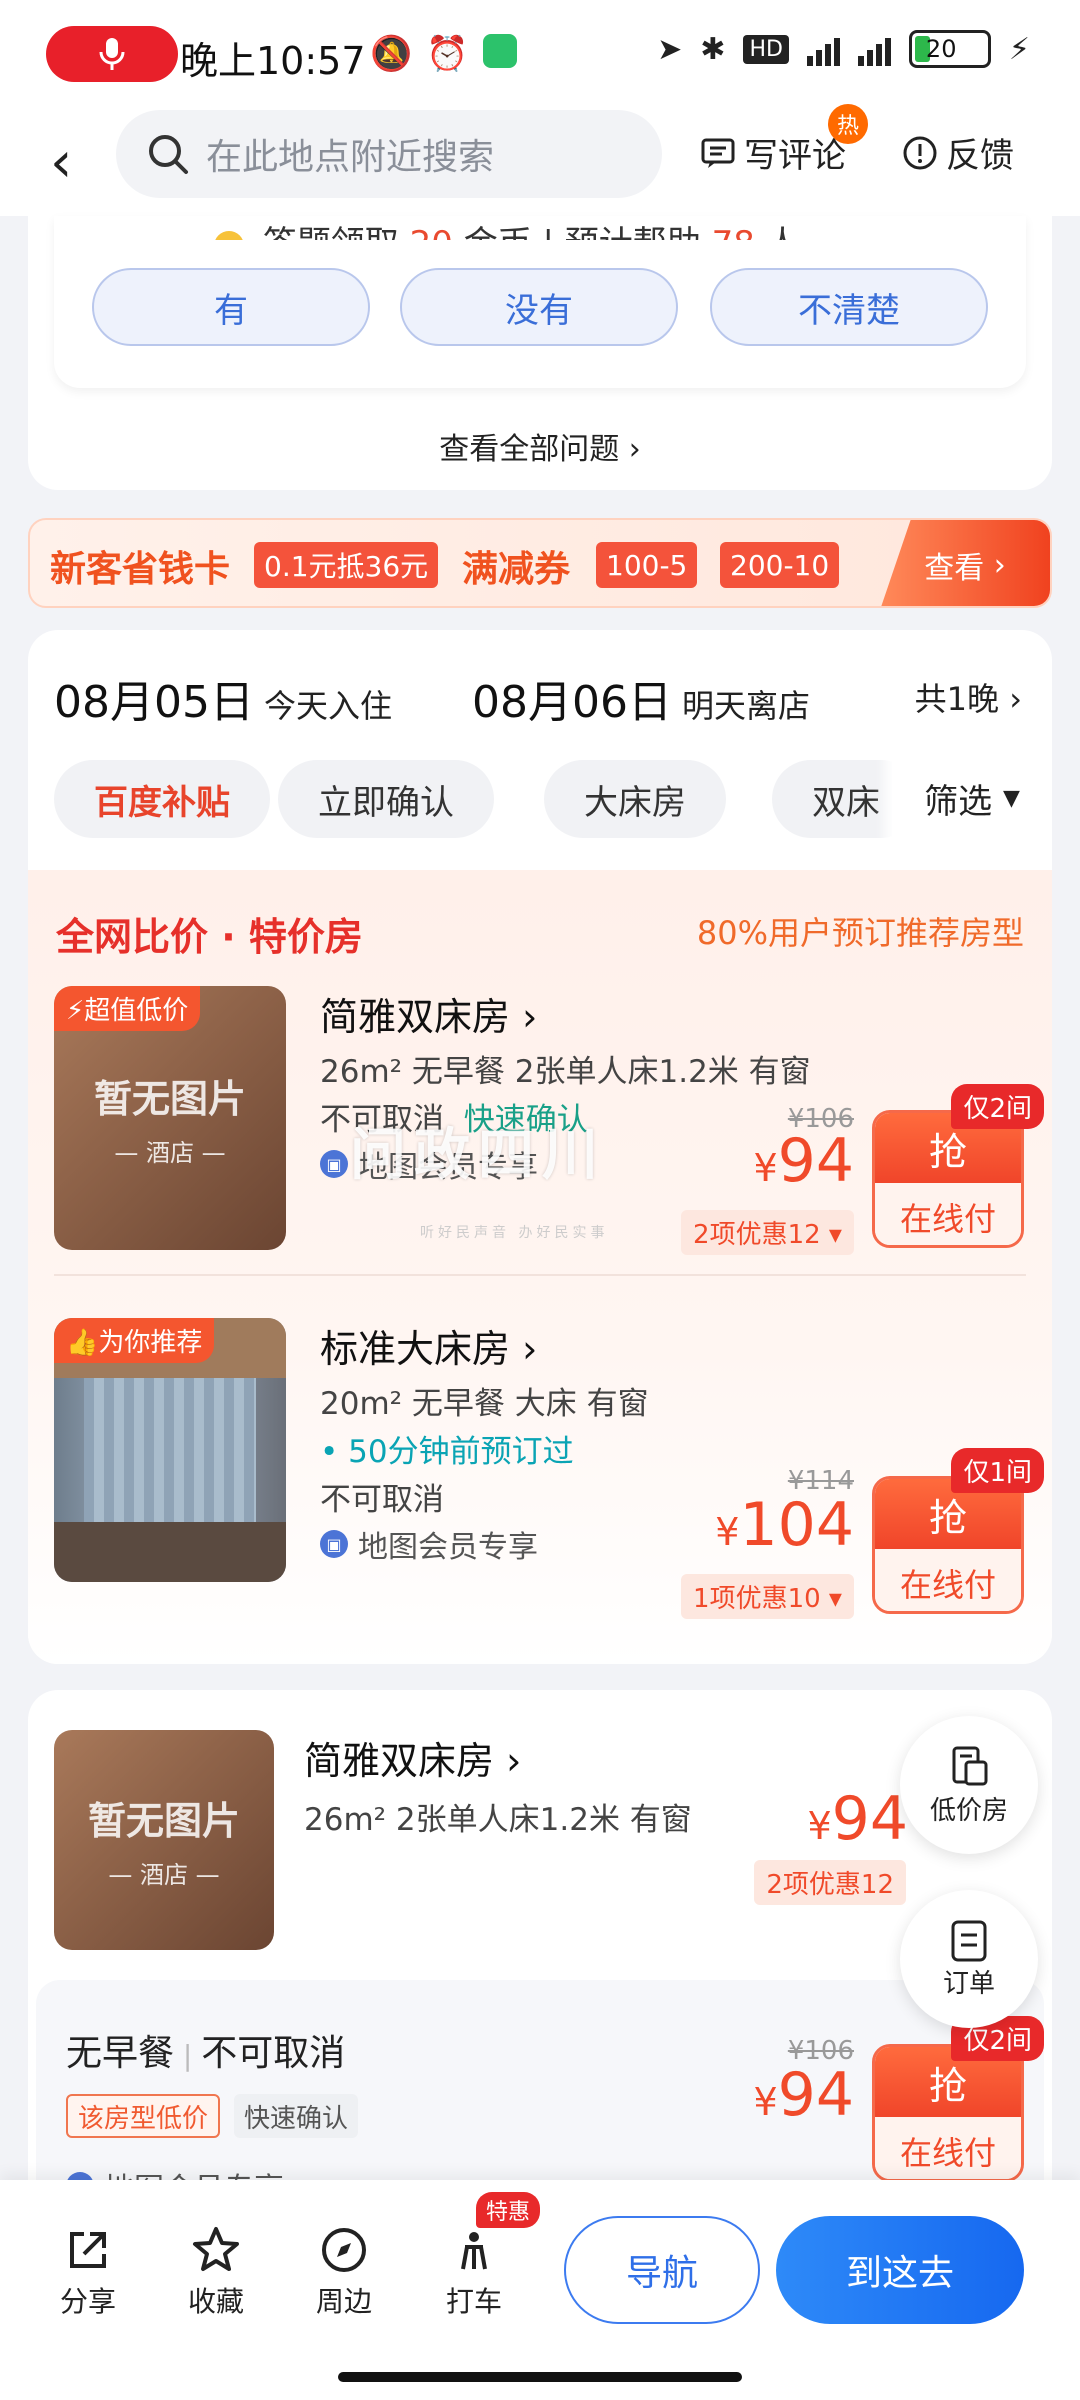 The width and height of the screenshot is (1080, 2400). I want to click on question-inner: 答题领取 20 金币 | 预计帮助 78 人 有 没有 不清楚, so click(540, 302).